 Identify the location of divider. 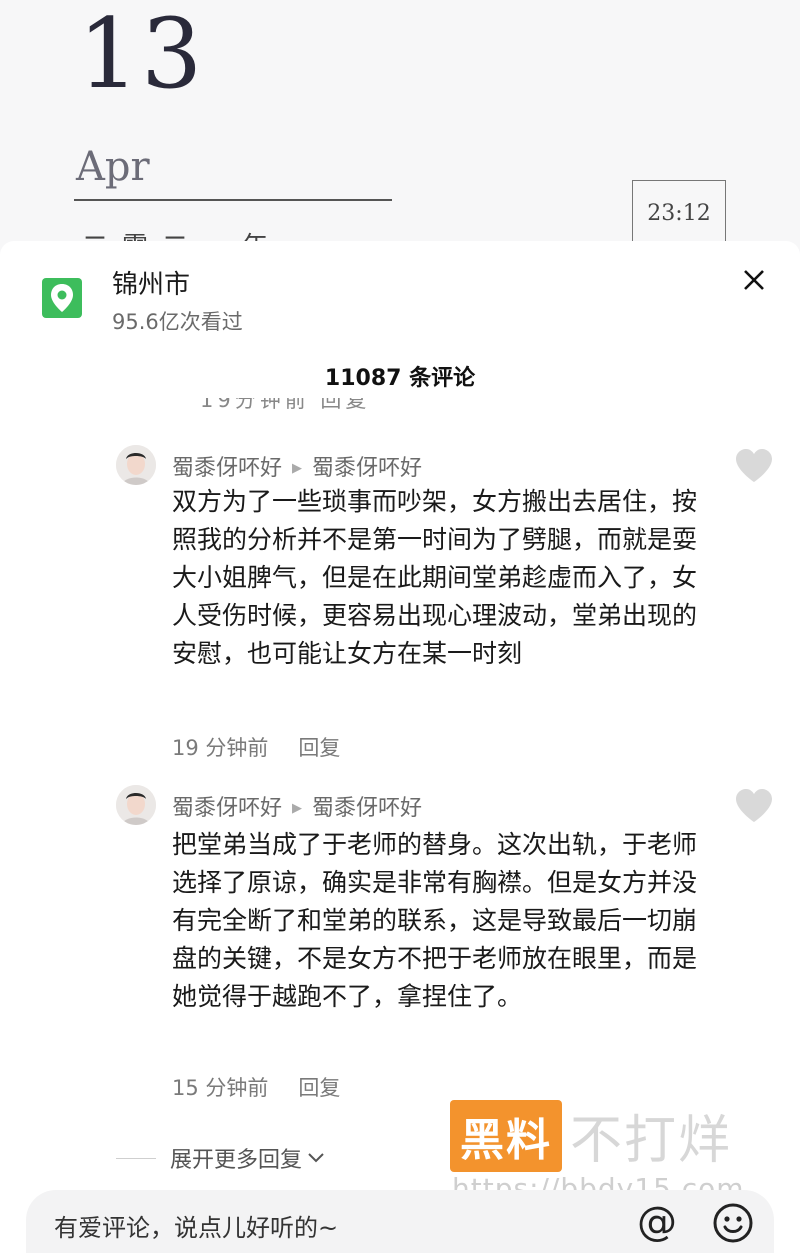
(136, 1158).